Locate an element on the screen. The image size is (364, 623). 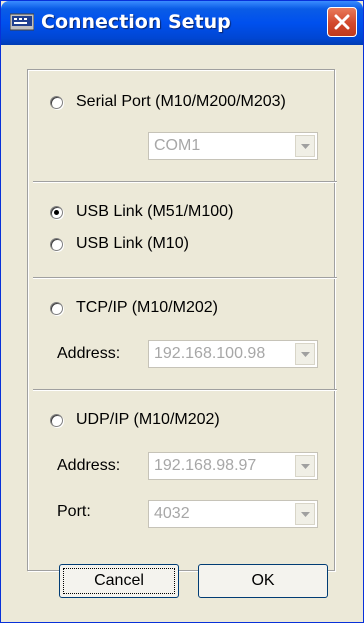
udp-address-label: Address: is located at coordinates (89, 465).